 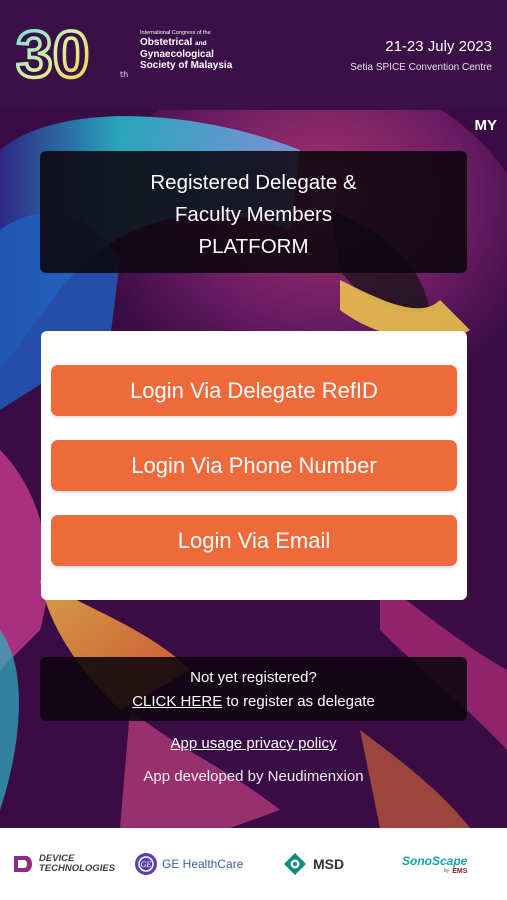 I want to click on register-link: CLICK HERE, so click(x=177, y=701).